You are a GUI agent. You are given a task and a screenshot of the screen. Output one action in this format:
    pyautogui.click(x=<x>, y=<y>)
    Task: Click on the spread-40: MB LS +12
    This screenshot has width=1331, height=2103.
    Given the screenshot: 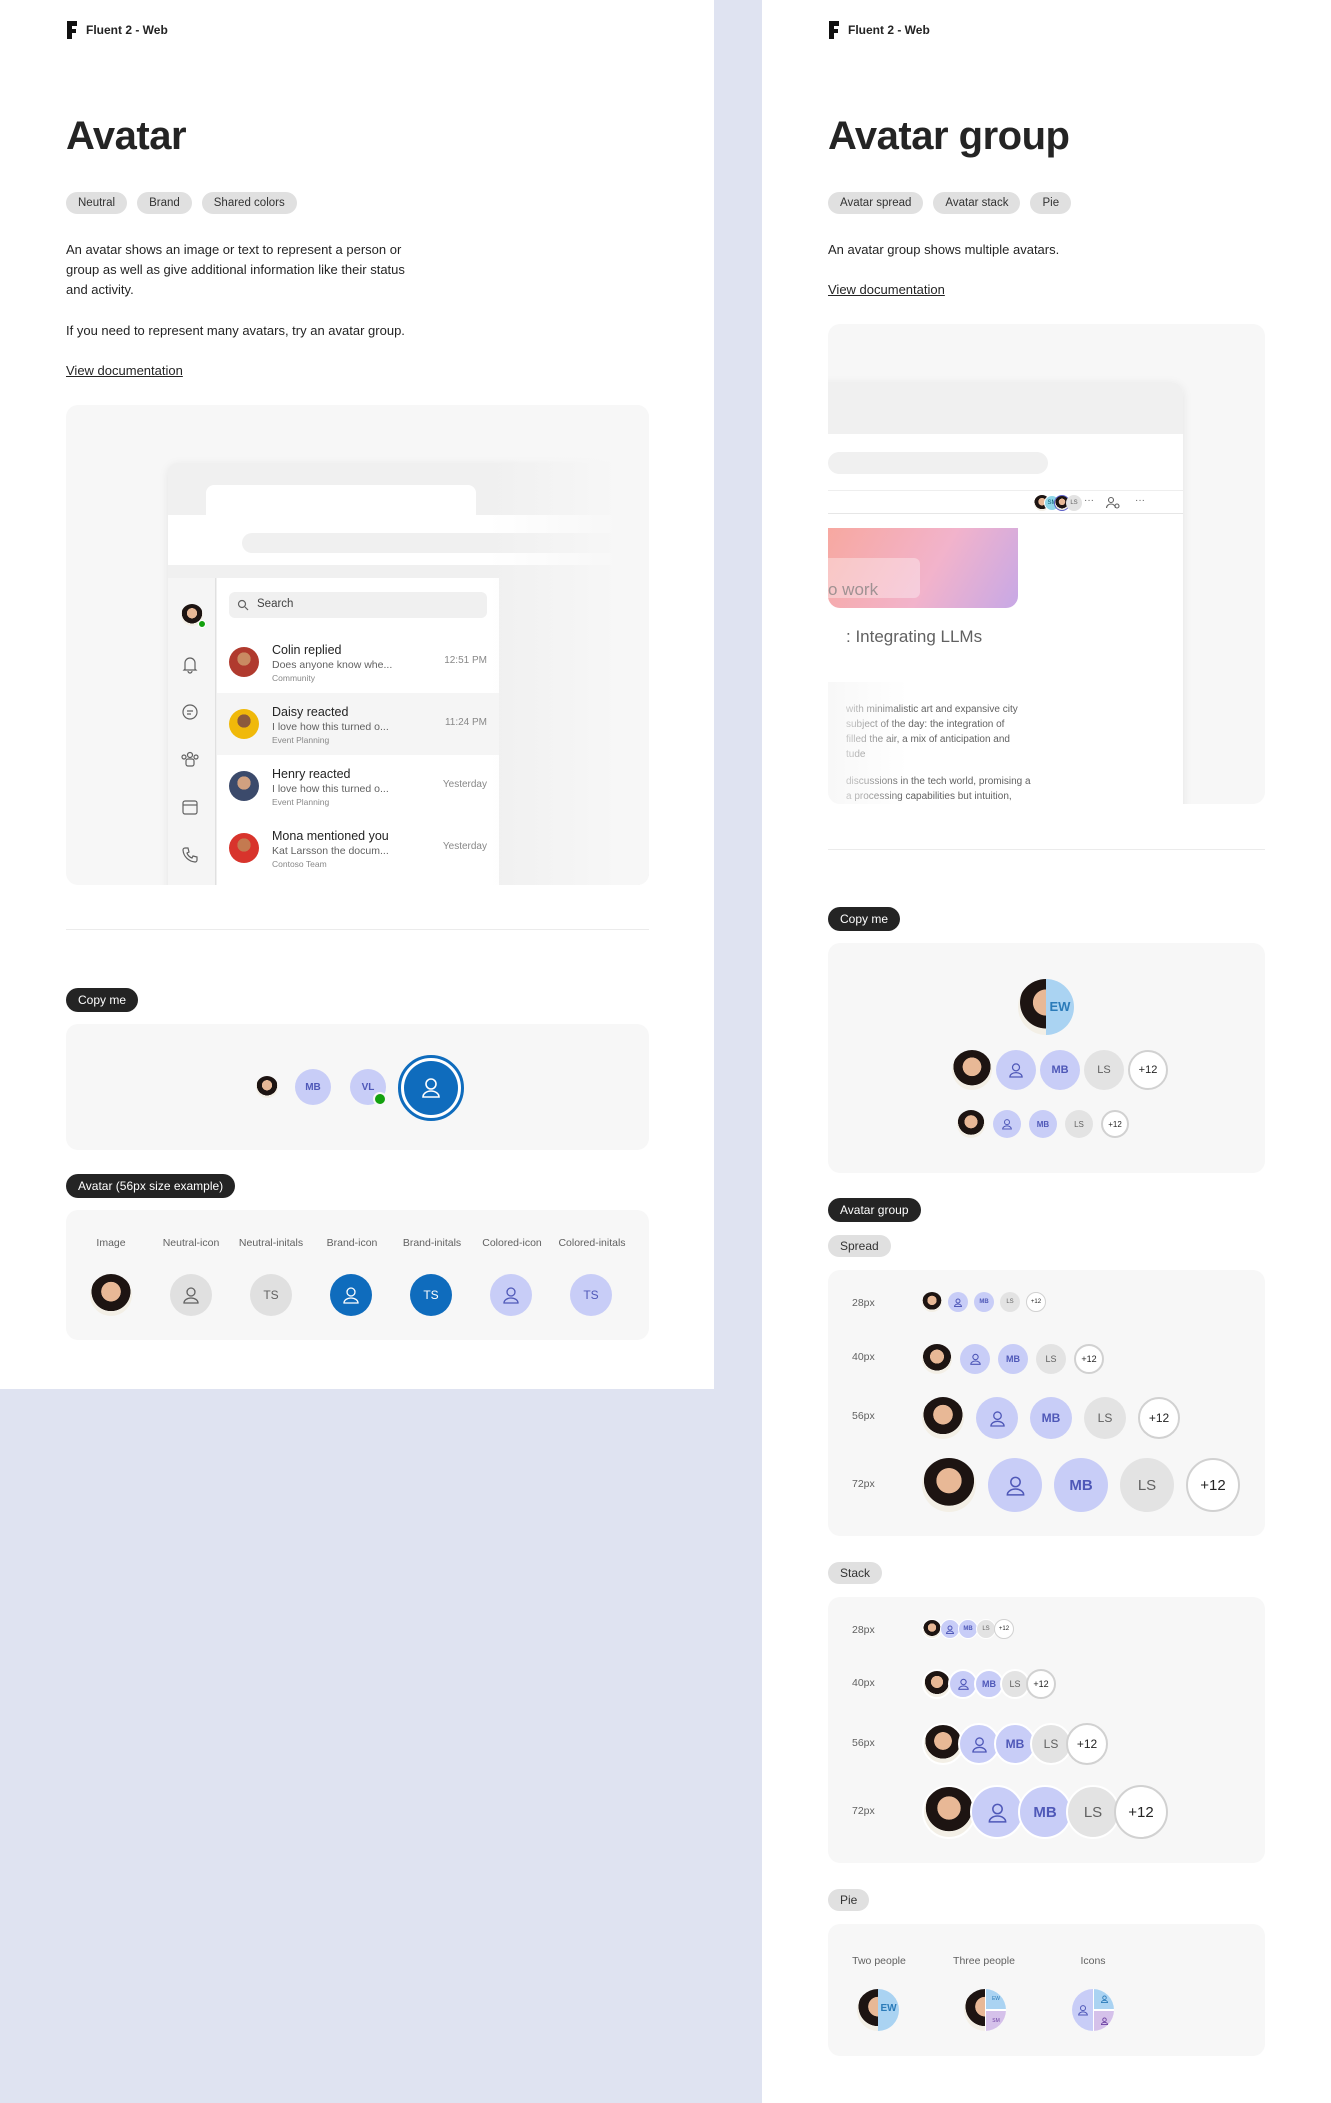 What is the action you would take?
    pyautogui.click(x=1013, y=1359)
    